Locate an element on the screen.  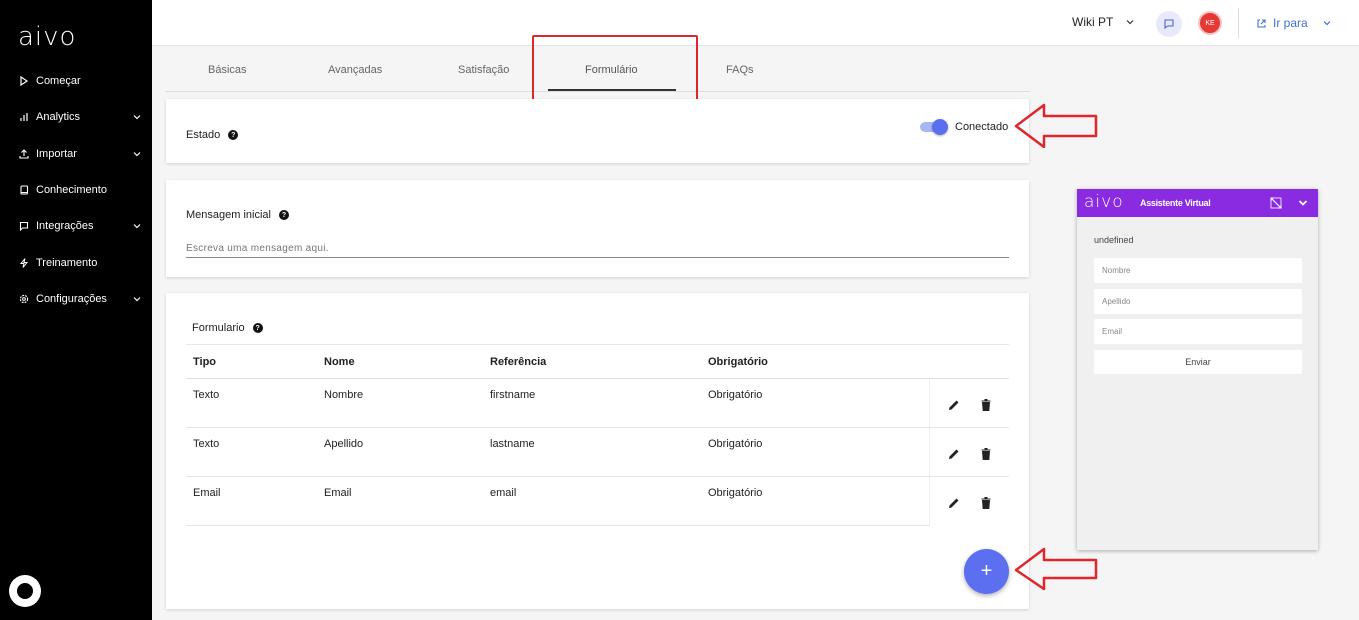
widget-field-nombre is located at coordinates (1198, 270).